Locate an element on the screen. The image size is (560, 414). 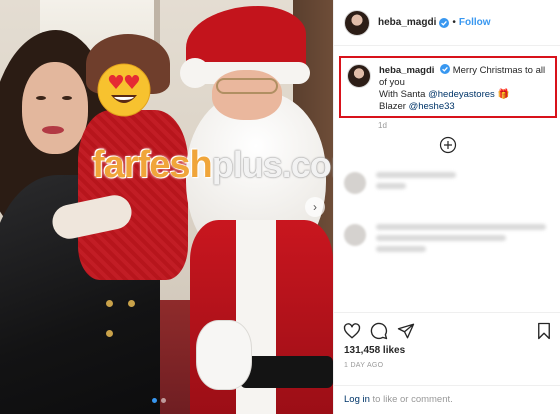
caption-line-3-prefix: Blazer is located at coordinates (392, 106).